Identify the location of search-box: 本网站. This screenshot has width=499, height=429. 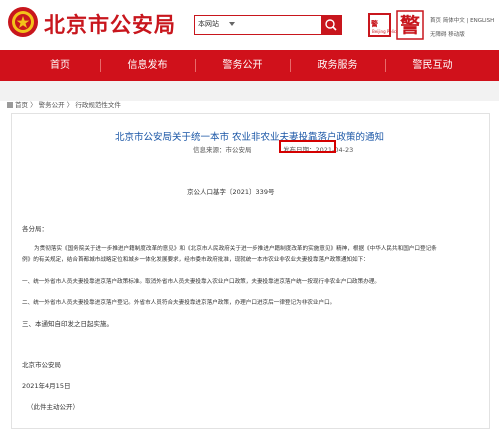
(268, 25).